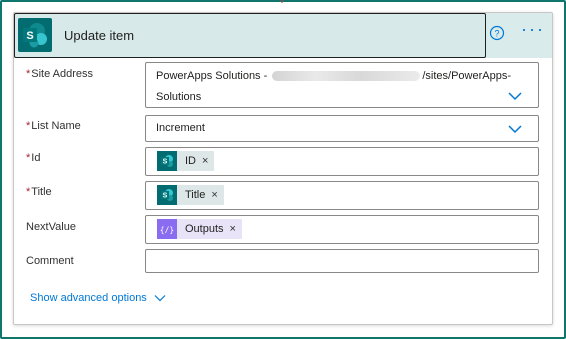 Image resolution: width=566 pixels, height=339 pixels. I want to click on site-address-prefix: PowerApps Solutions -, so click(213, 76).